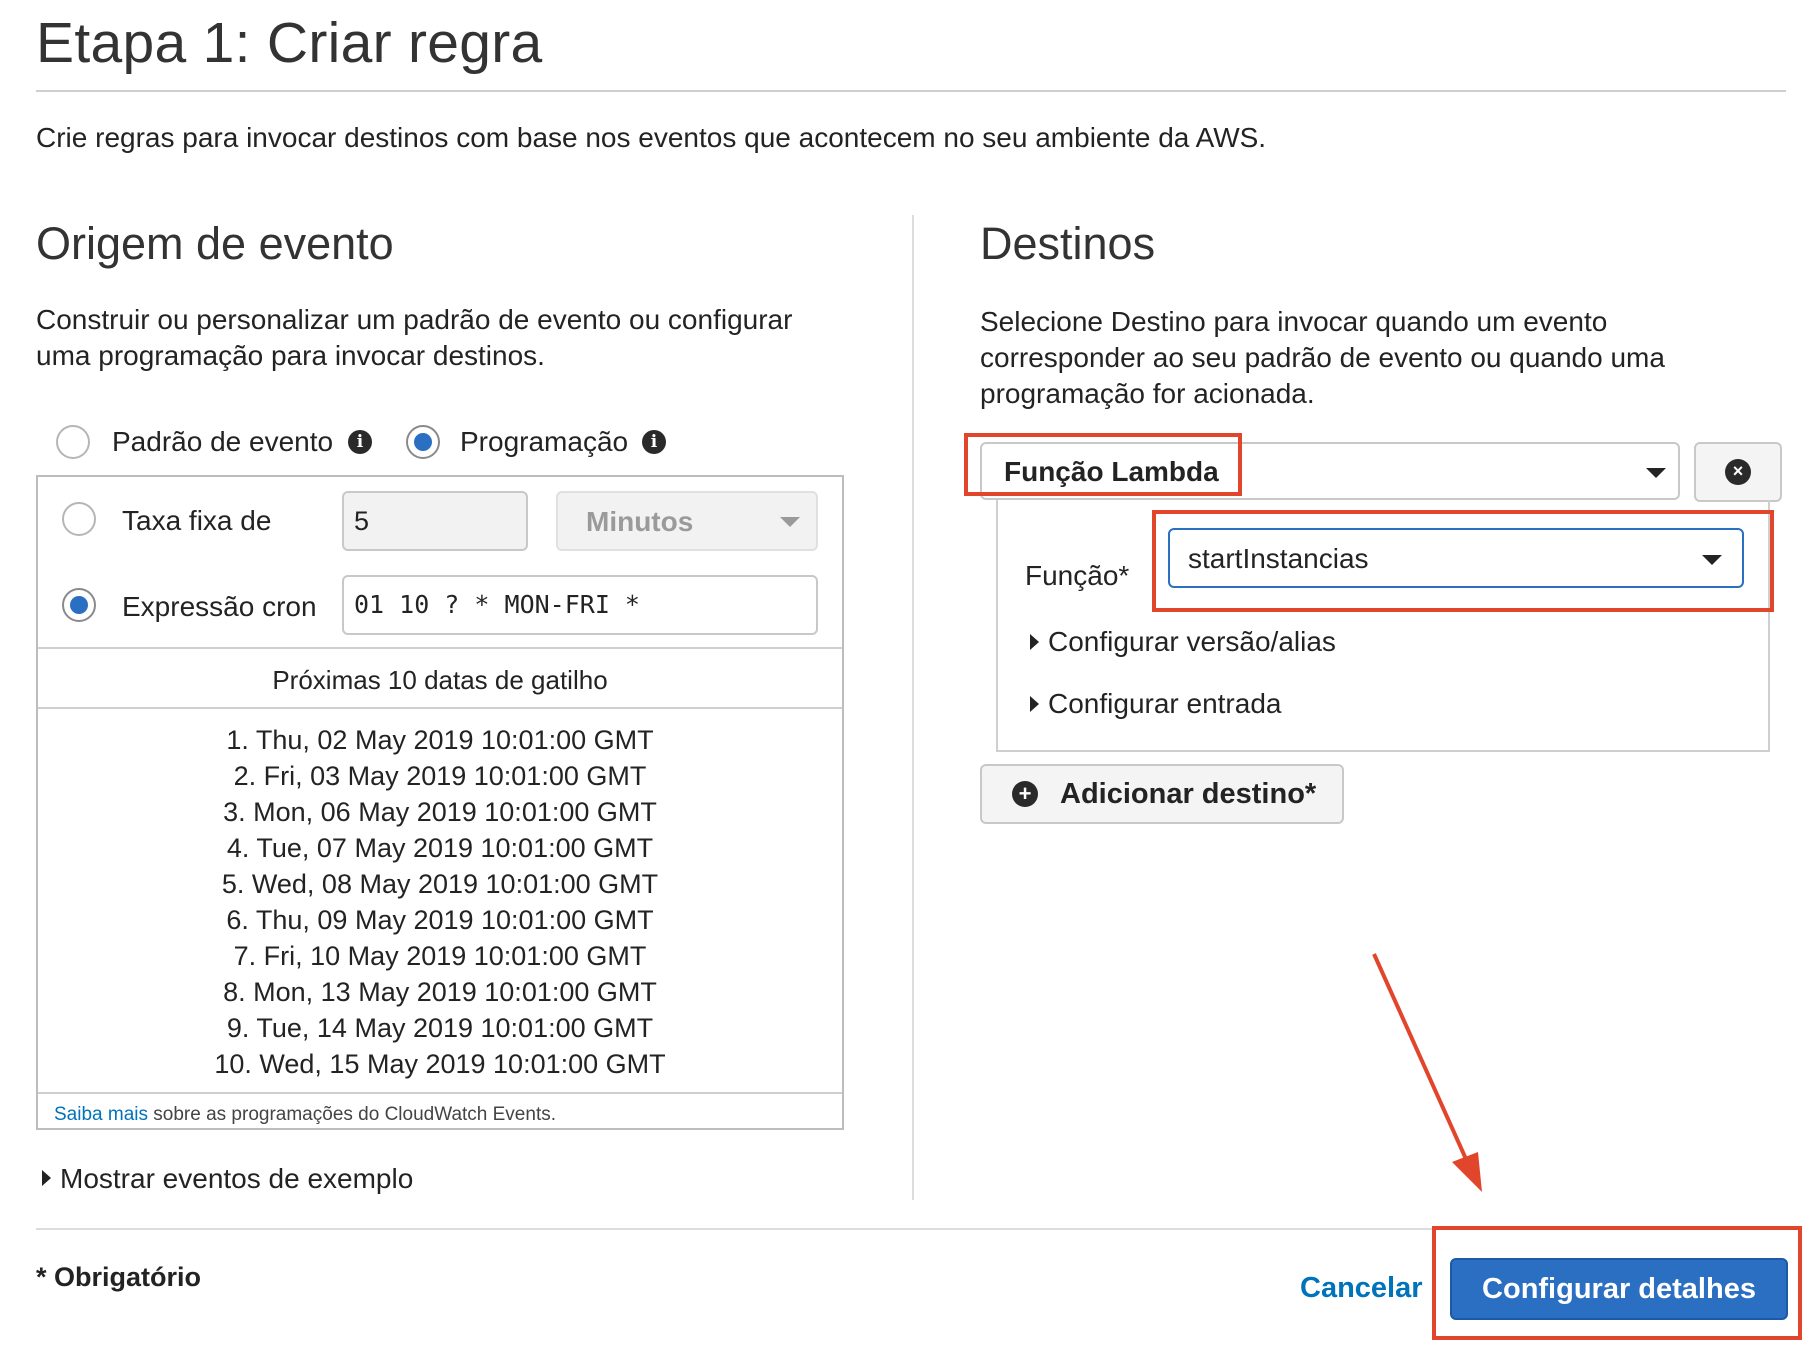 The image size is (1802, 1352). What do you see at coordinates (79, 605) in the screenshot?
I see `cron-radio` at bounding box center [79, 605].